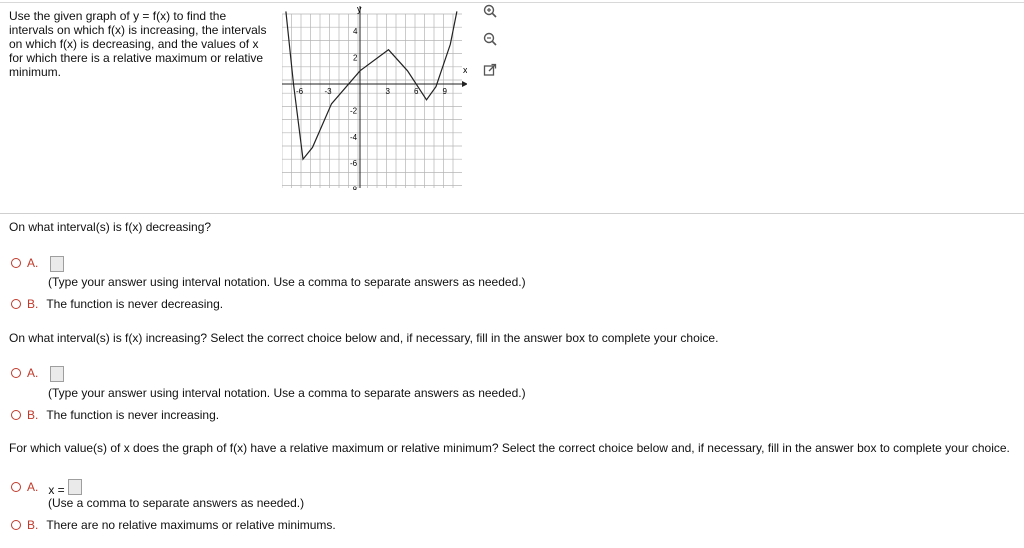 This screenshot has height=548, width=1024. What do you see at coordinates (33, 373) in the screenshot?
I see `q2-option-a-letter: A.` at bounding box center [33, 373].